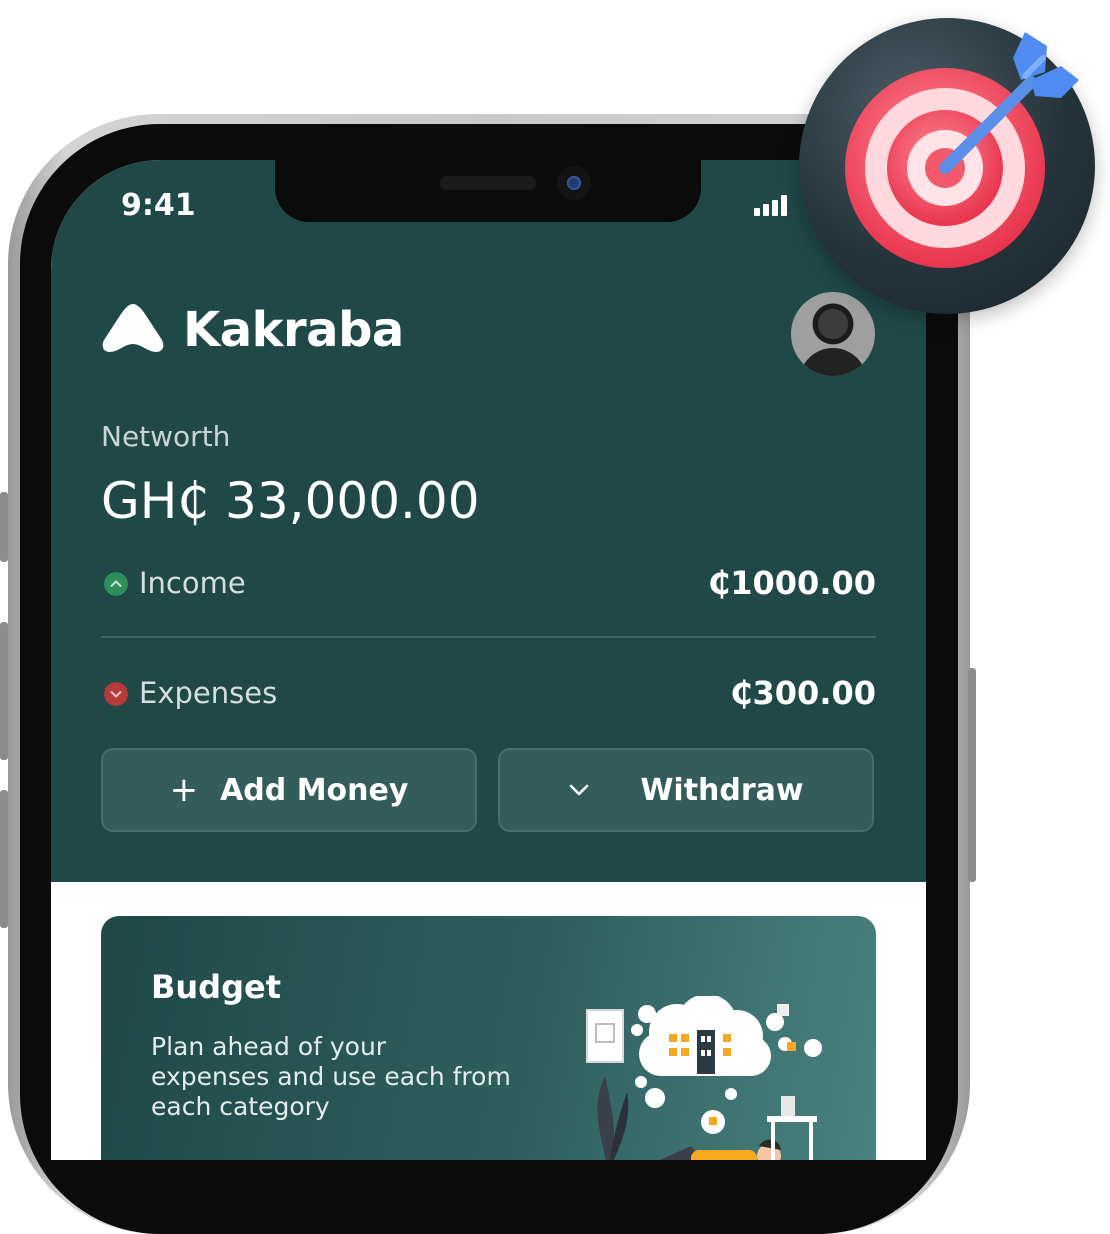  Describe the element at coordinates (290, 501) in the screenshot. I see `networth-value: GH₵ 33,000.00` at that location.